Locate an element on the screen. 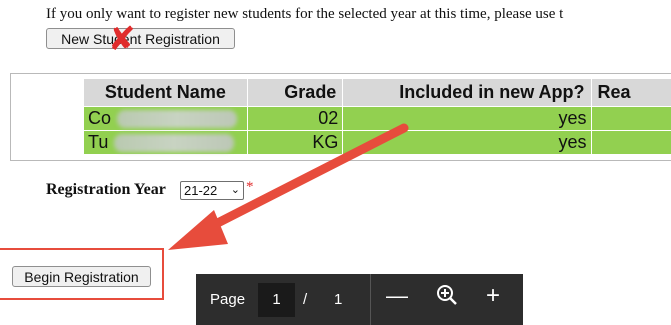 This screenshot has height=325, width=671. student-name-cell: Co is located at coordinates (165, 118).